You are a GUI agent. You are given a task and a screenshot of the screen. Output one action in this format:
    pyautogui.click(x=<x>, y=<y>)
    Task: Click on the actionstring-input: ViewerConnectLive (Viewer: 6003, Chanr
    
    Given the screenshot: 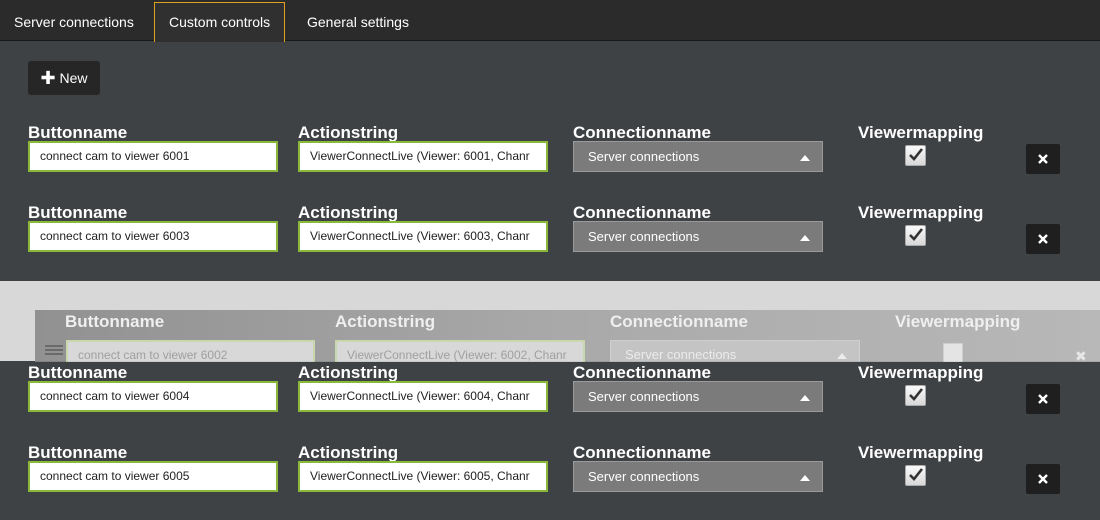 What is the action you would take?
    pyautogui.click(x=423, y=236)
    